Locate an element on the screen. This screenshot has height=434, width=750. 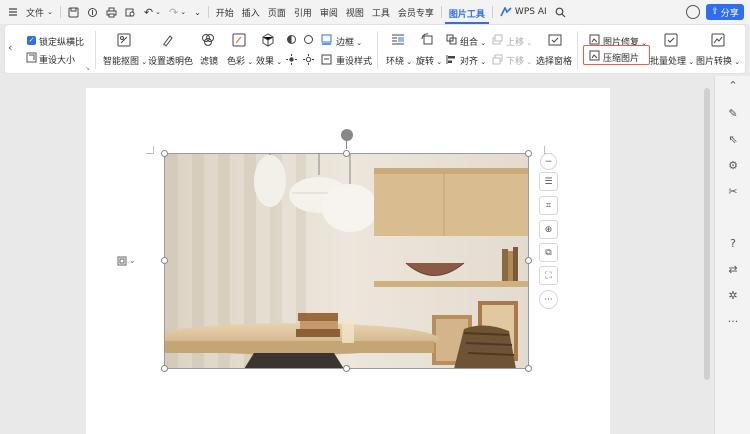
group-button: 组合 ⌄ is located at coordinates (473, 41).